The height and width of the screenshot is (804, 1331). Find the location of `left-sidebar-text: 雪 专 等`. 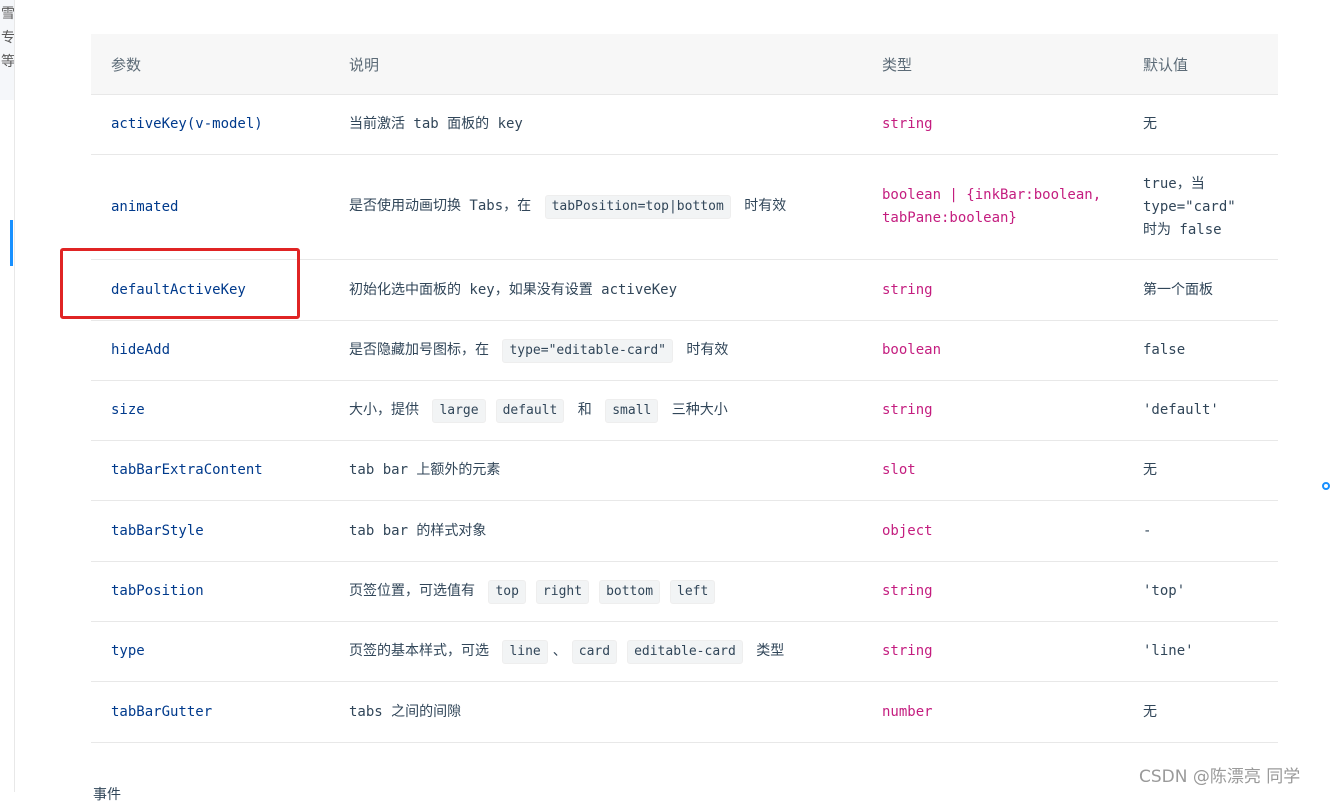

left-sidebar-text: 雪 专 等 is located at coordinates (7, 38).